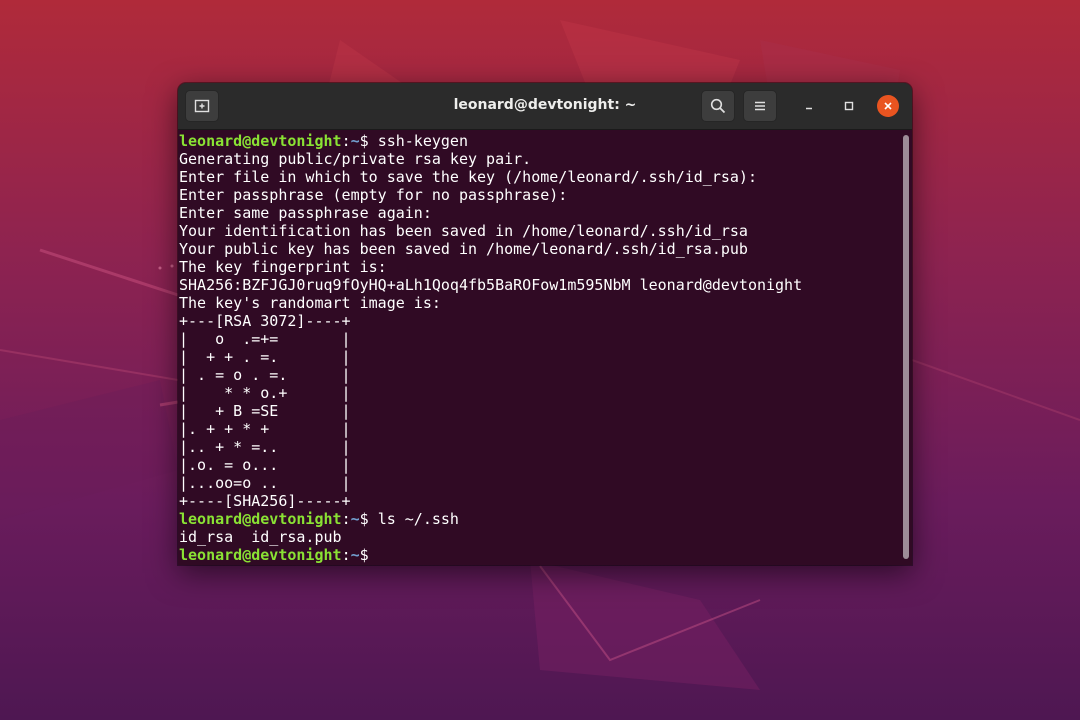 This screenshot has height=720, width=1080. Describe the element at coordinates (265, 465) in the screenshot. I see `randomart-line: |.o. = o... |` at that location.